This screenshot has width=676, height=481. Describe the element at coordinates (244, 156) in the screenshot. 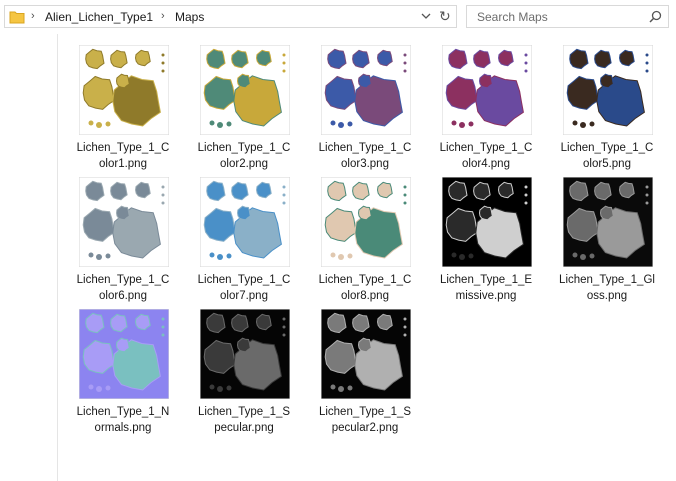

I see `file-name-label: Lichen_Type_1_C olor2.png` at that location.